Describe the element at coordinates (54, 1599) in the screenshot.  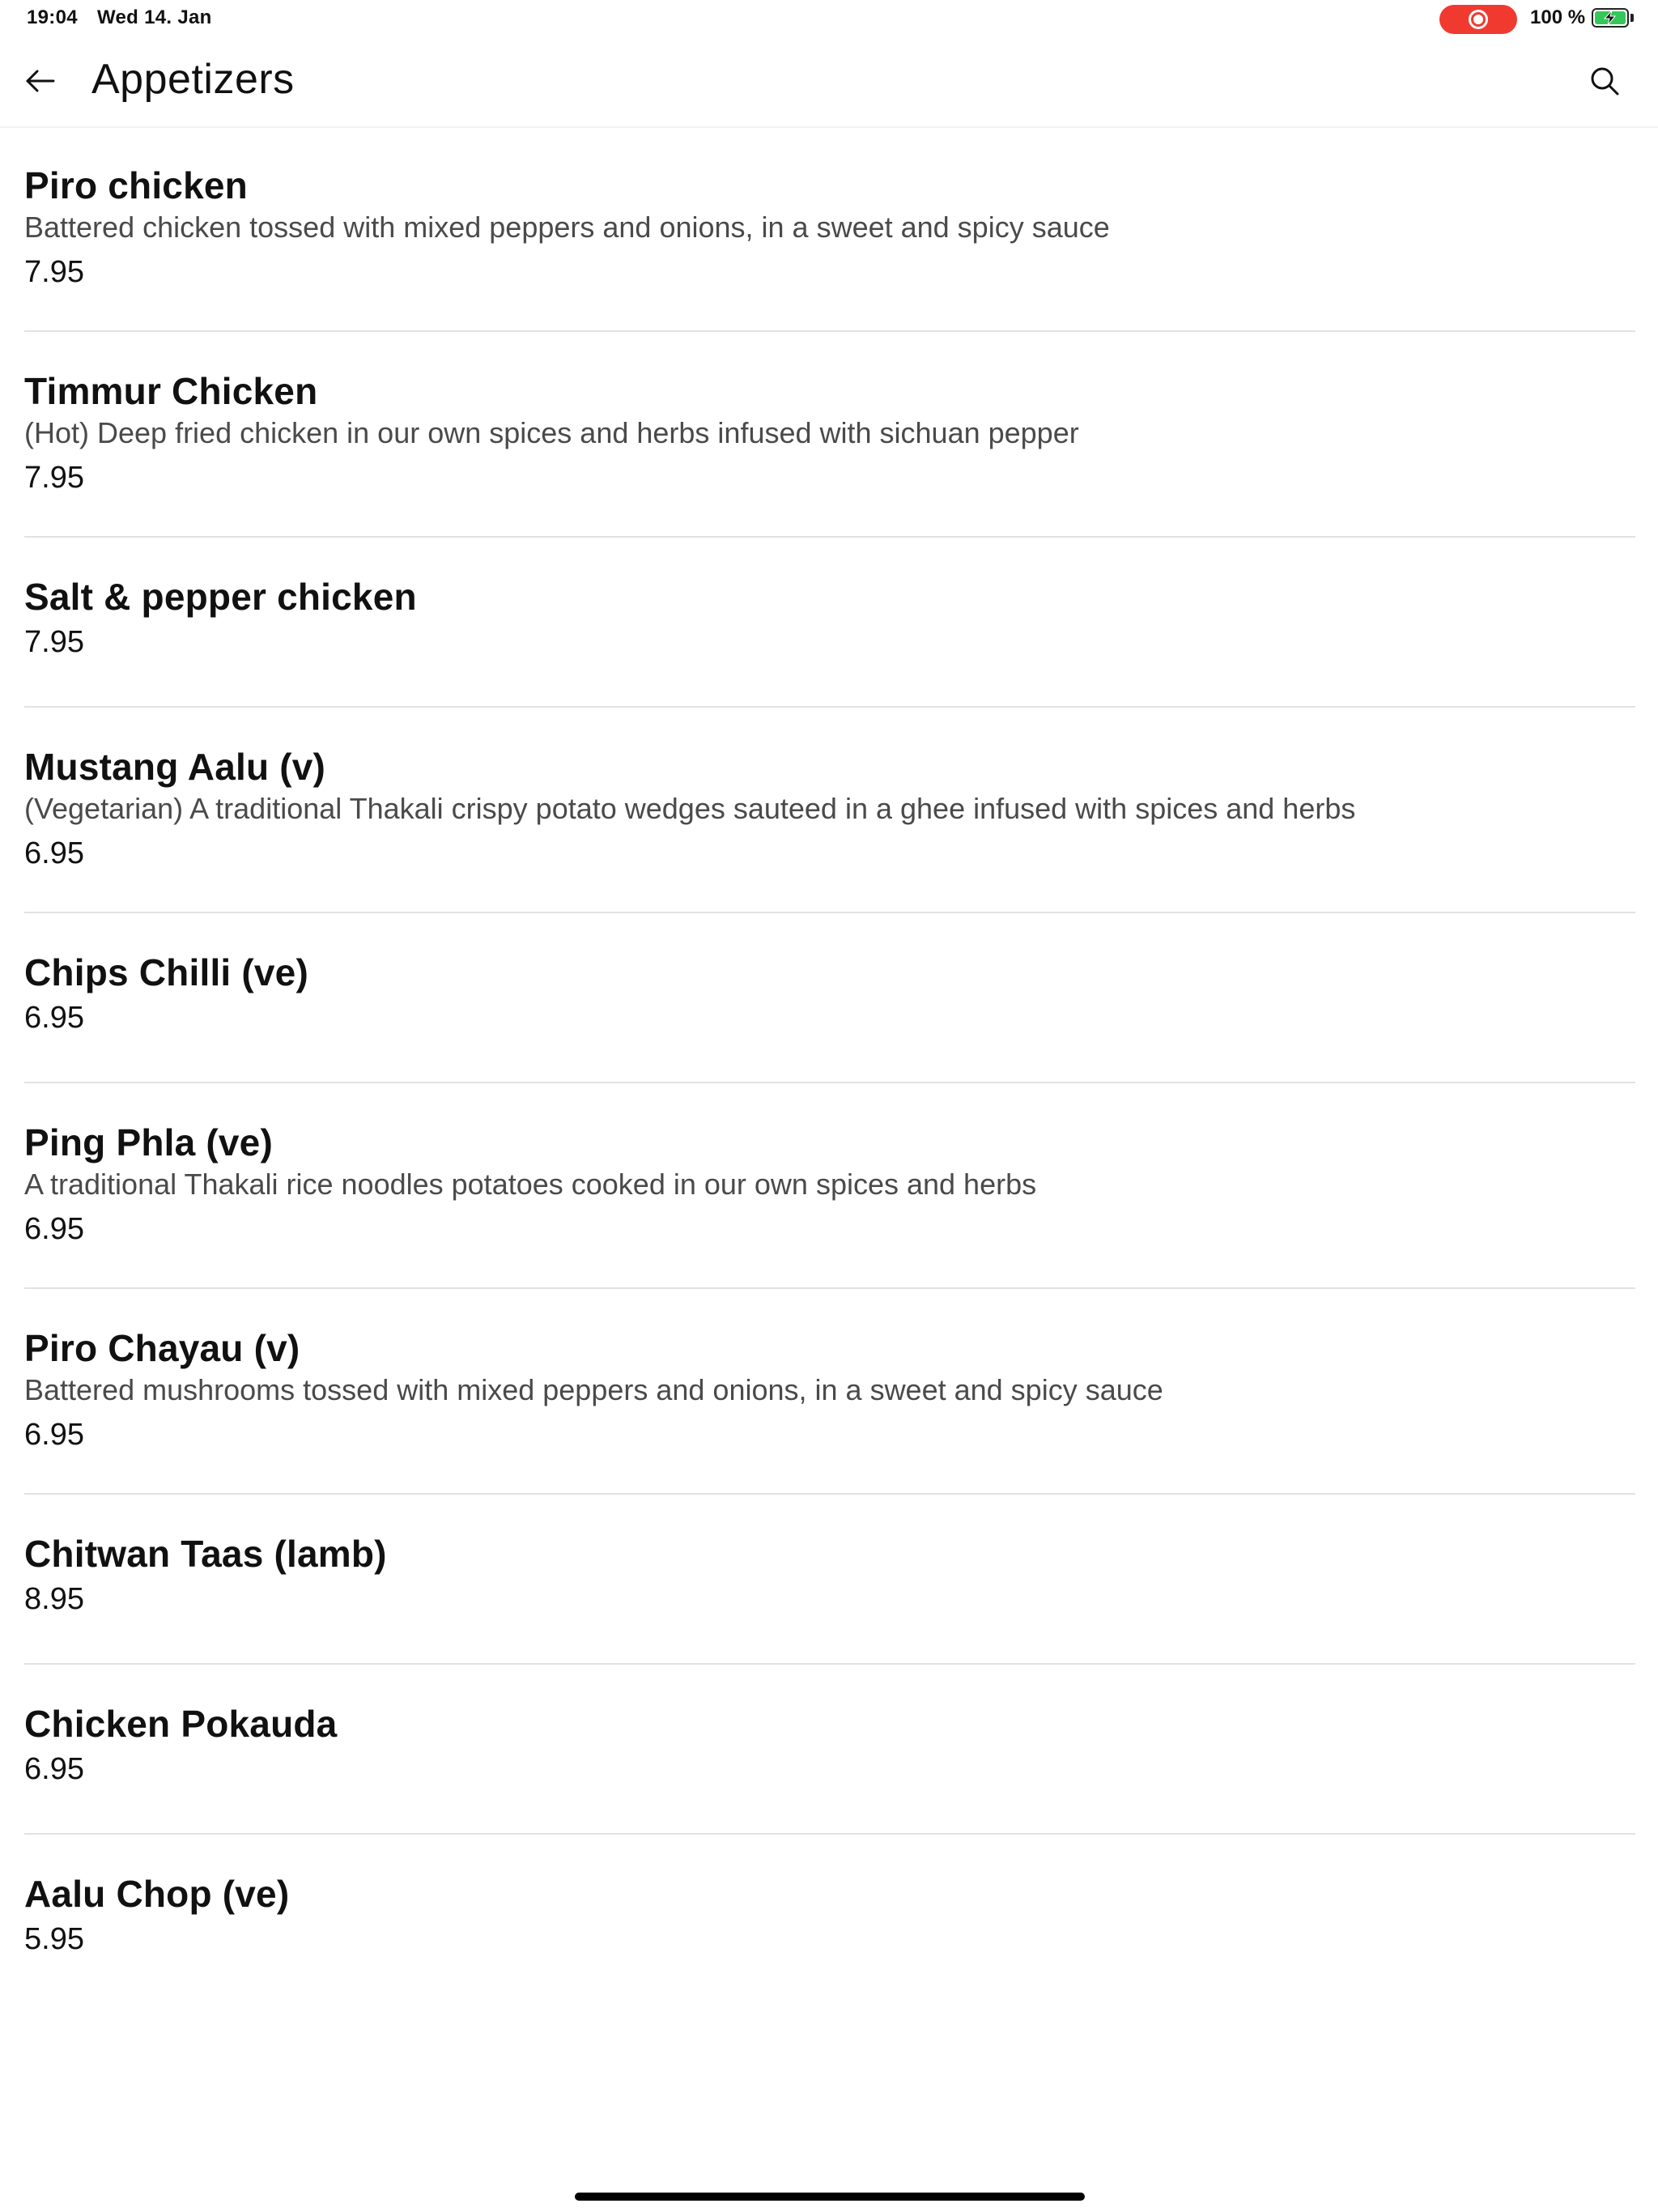
I see `item-price: 8.95` at that location.